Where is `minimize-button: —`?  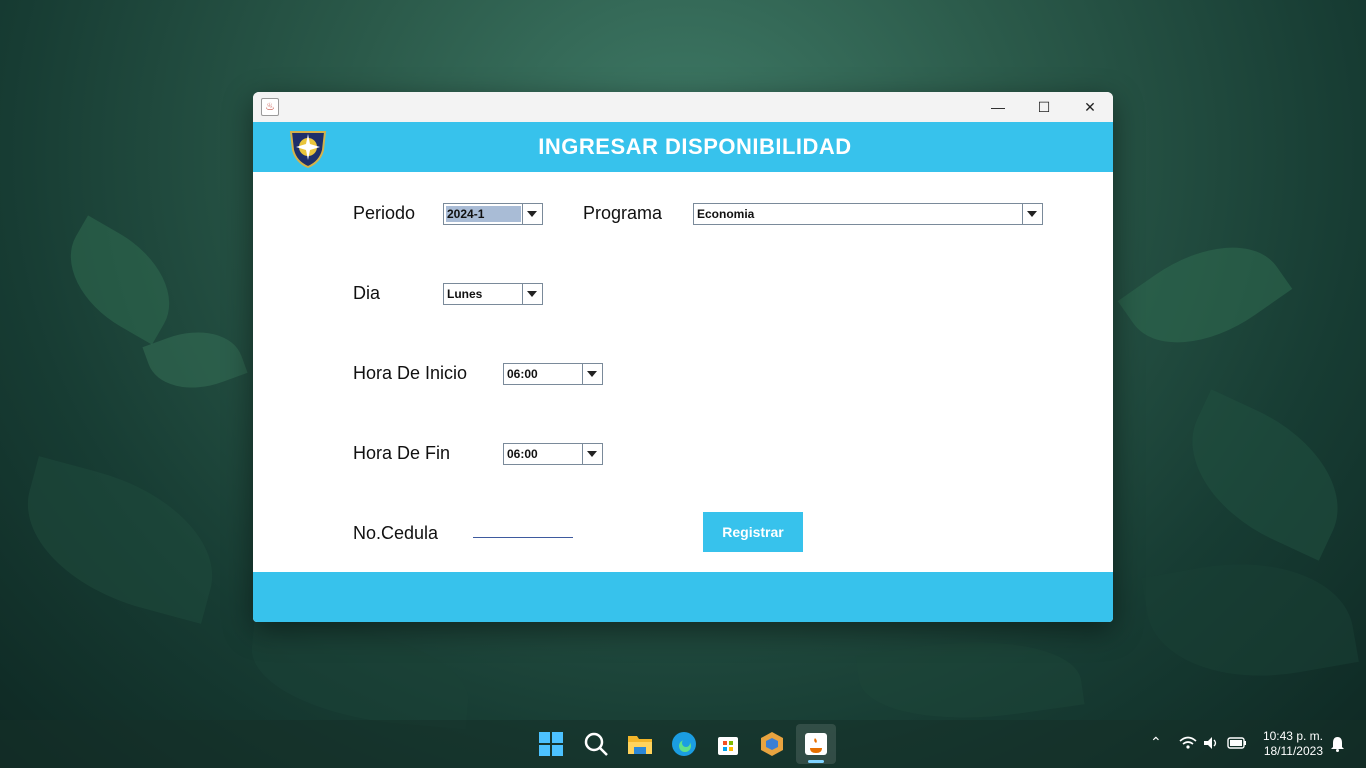
minimize-button: — is located at coordinates (998, 107).